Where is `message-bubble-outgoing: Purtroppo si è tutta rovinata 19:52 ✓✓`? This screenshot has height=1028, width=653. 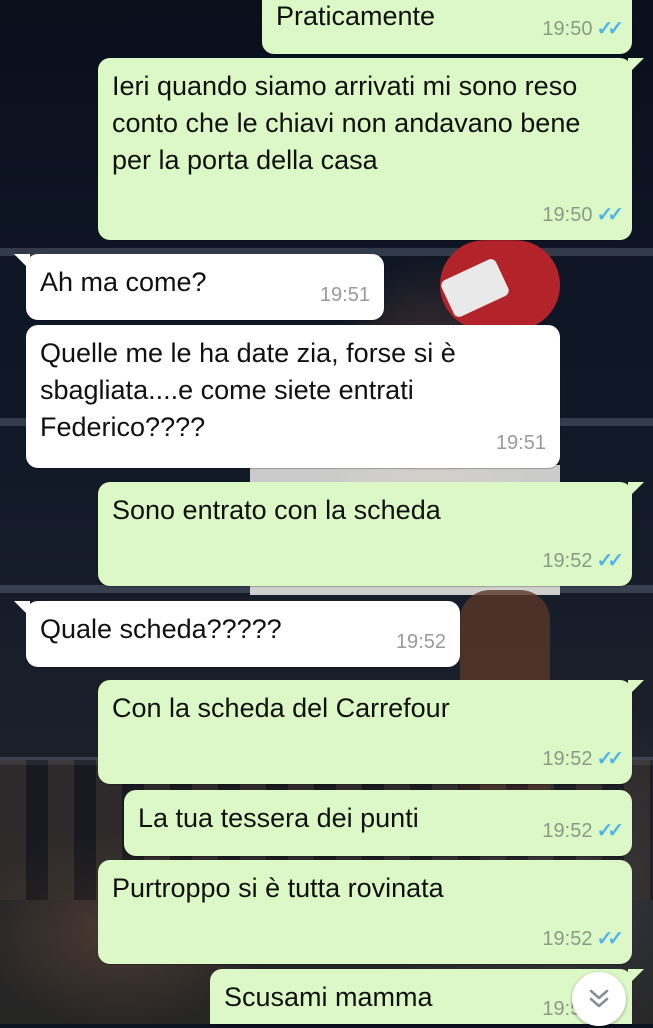 message-bubble-outgoing: Purtroppo si è tutta rovinata 19:52 ✓✓ is located at coordinates (365, 912).